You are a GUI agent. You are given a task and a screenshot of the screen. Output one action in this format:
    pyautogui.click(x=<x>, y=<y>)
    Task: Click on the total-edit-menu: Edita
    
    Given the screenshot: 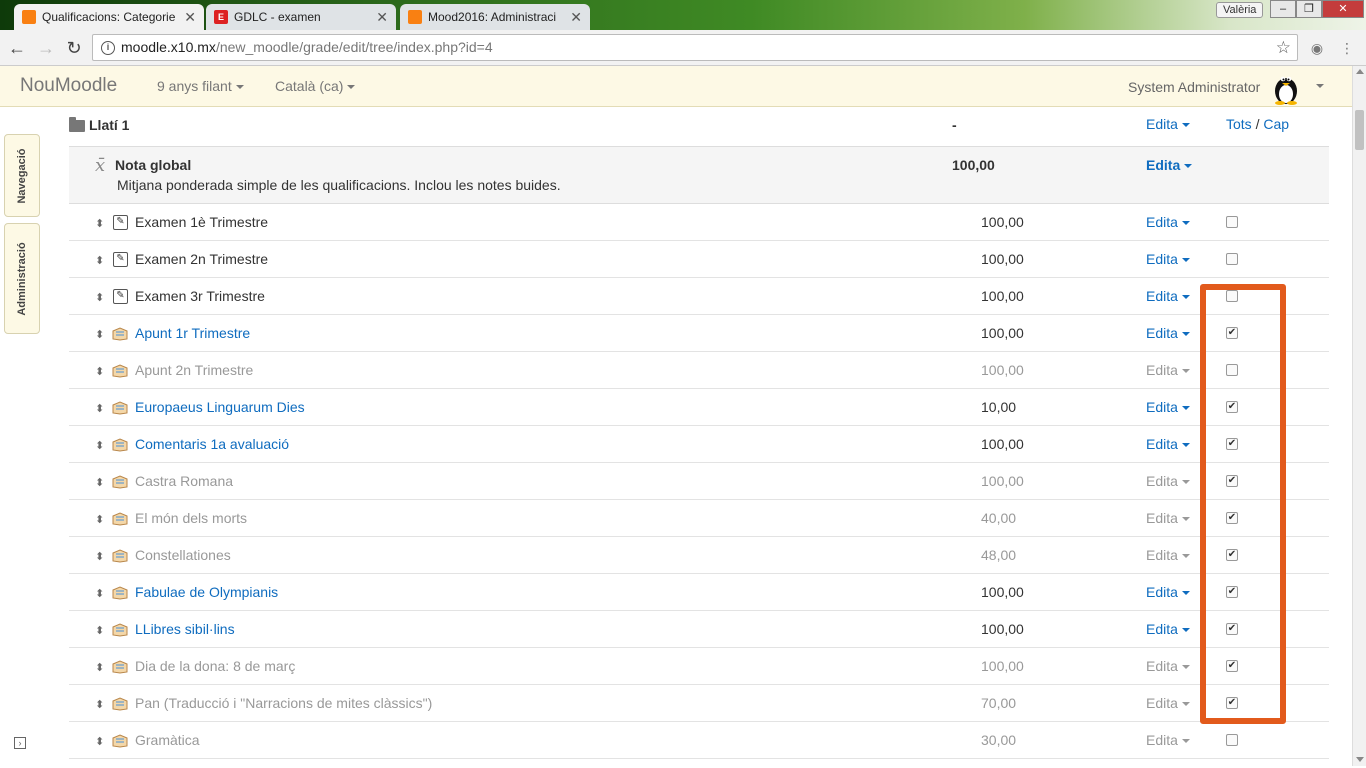 What is the action you would take?
    pyautogui.click(x=1169, y=165)
    